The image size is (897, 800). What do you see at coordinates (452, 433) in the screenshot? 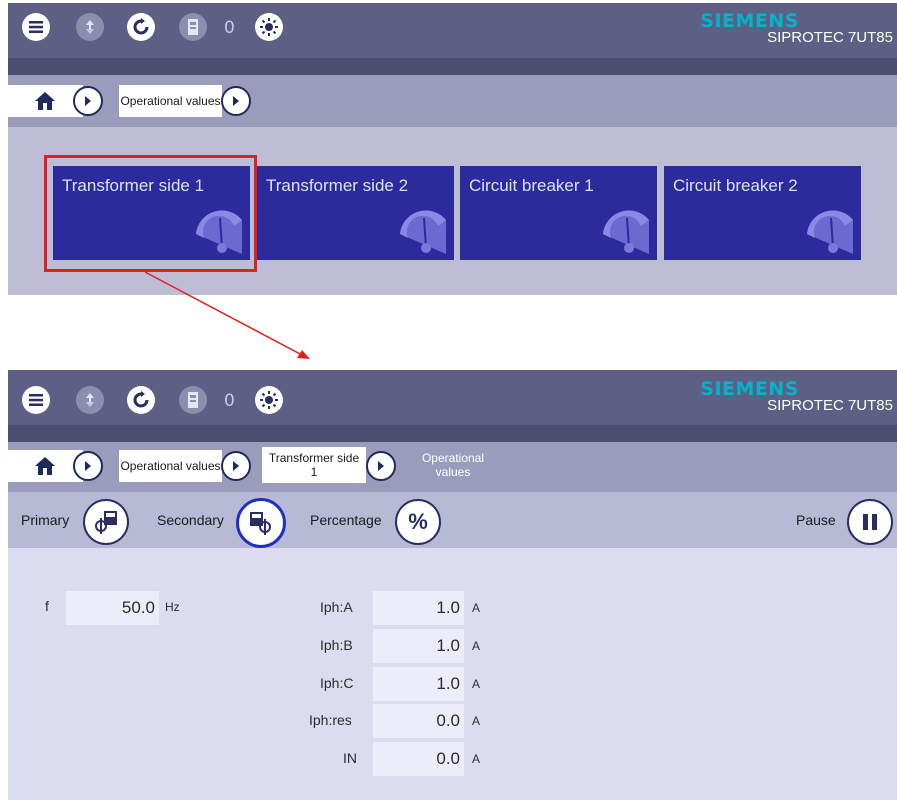
I see `header-divider` at bounding box center [452, 433].